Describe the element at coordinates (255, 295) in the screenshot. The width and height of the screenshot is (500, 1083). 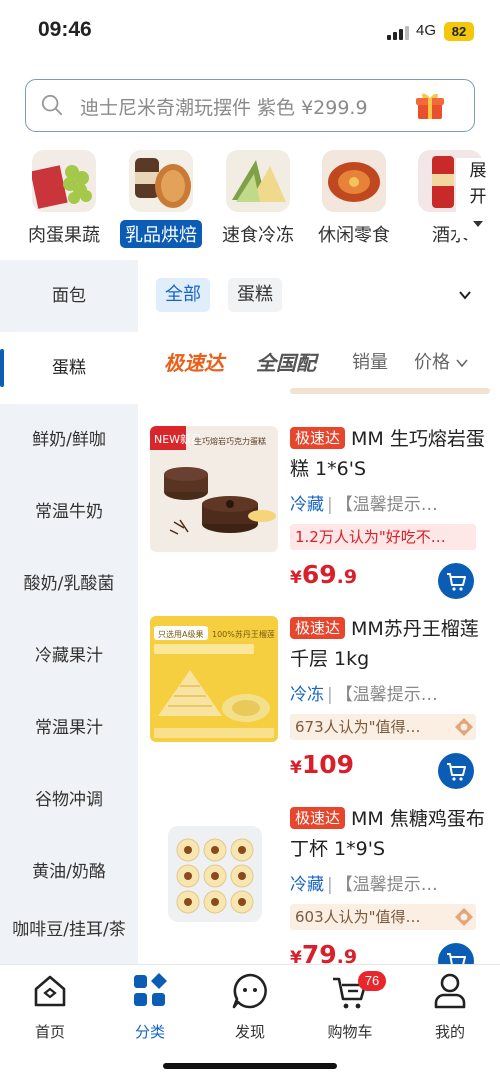
I see `filter-chip-cake: 蛋糕` at that location.